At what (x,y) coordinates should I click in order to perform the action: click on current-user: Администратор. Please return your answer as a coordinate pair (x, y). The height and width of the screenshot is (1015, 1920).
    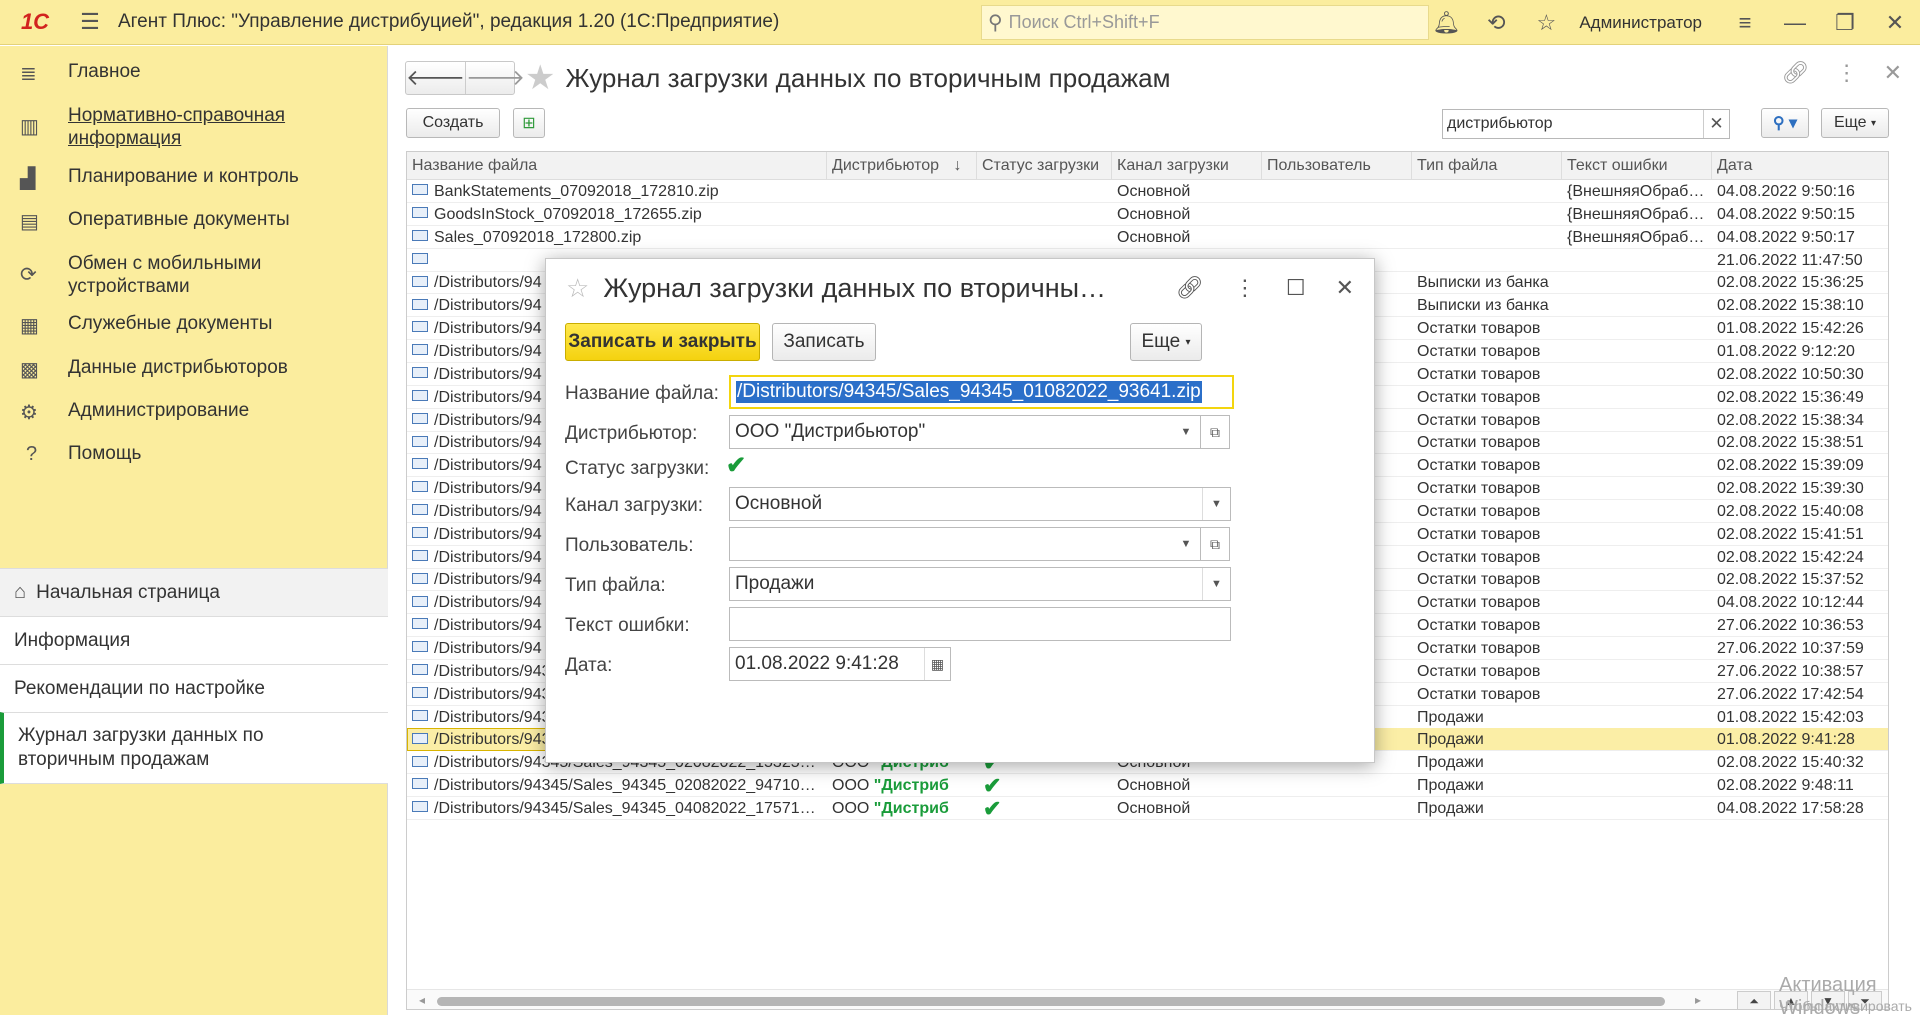
    Looking at the image, I should click on (1640, 23).